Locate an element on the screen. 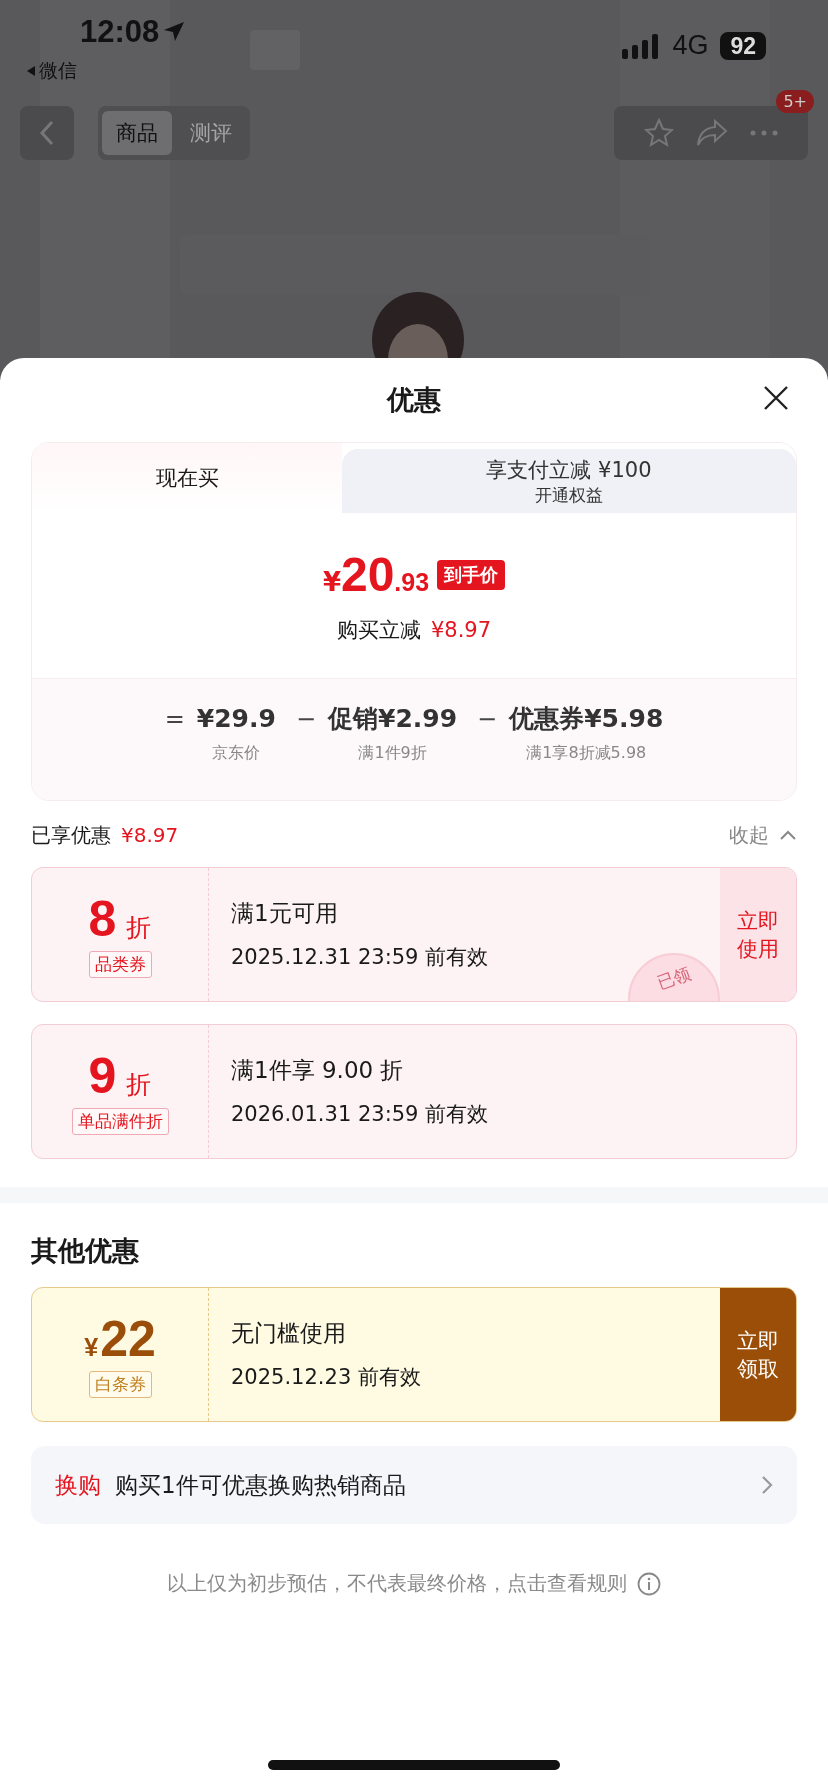 The height and width of the screenshot is (1792, 828). enjoyed-label: 已享优惠 is located at coordinates (71, 835).